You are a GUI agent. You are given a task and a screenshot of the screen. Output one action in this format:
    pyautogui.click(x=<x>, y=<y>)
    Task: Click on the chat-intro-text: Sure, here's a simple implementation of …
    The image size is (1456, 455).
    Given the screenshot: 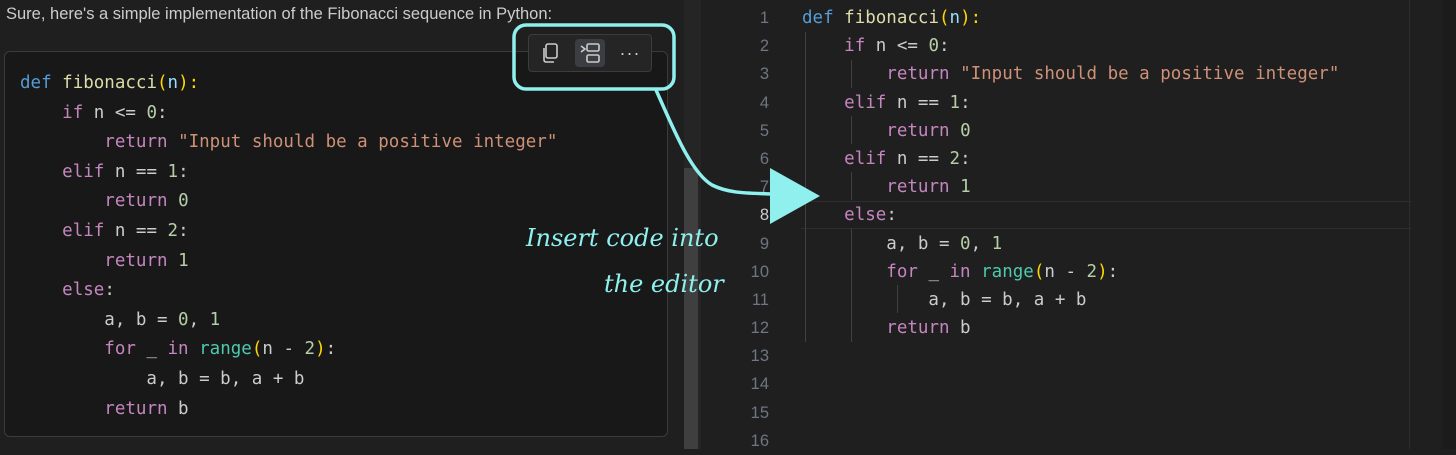 What is the action you would take?
    pyautogui.click(x=279, y=14)
    